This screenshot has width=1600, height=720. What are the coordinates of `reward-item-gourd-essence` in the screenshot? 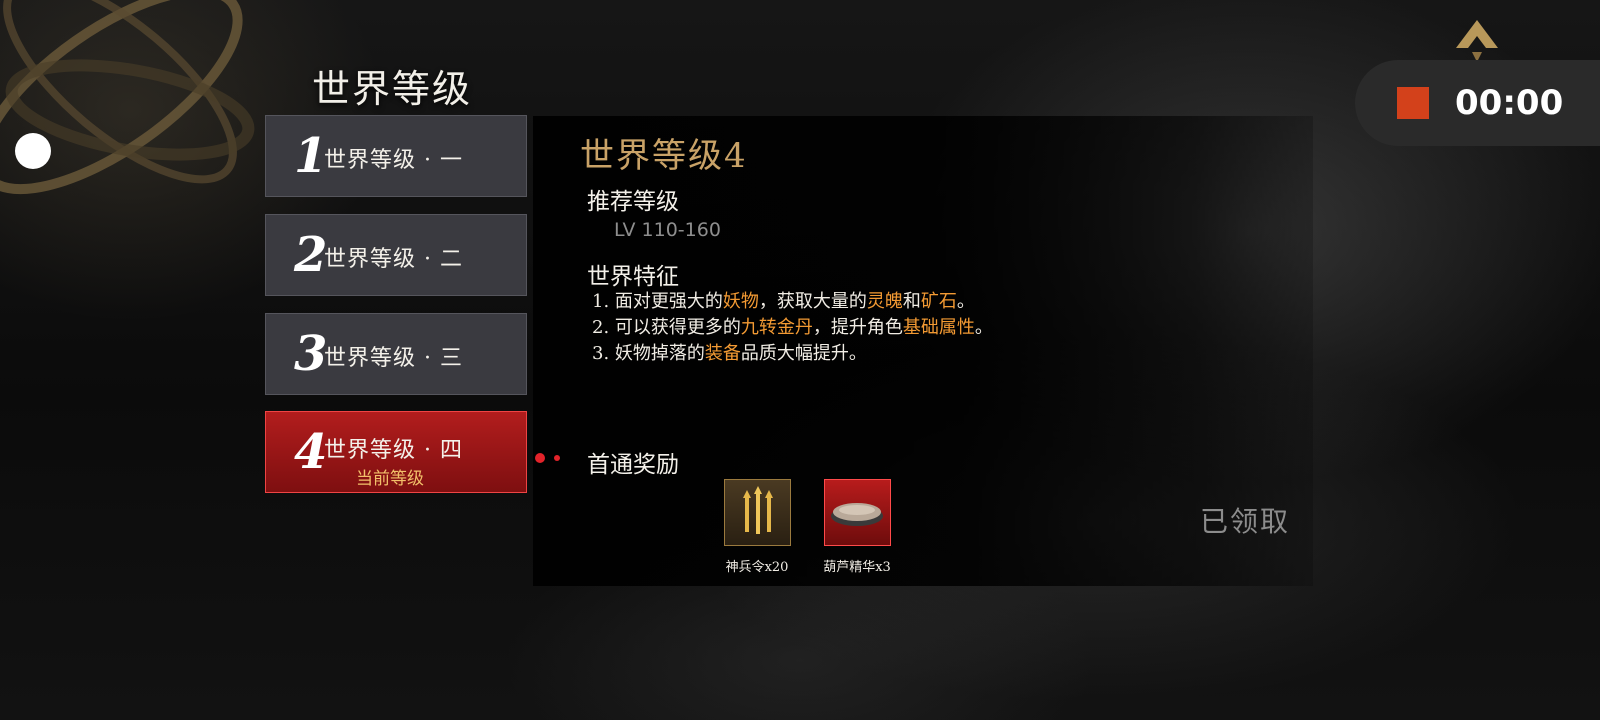 It's located at (857, 512).